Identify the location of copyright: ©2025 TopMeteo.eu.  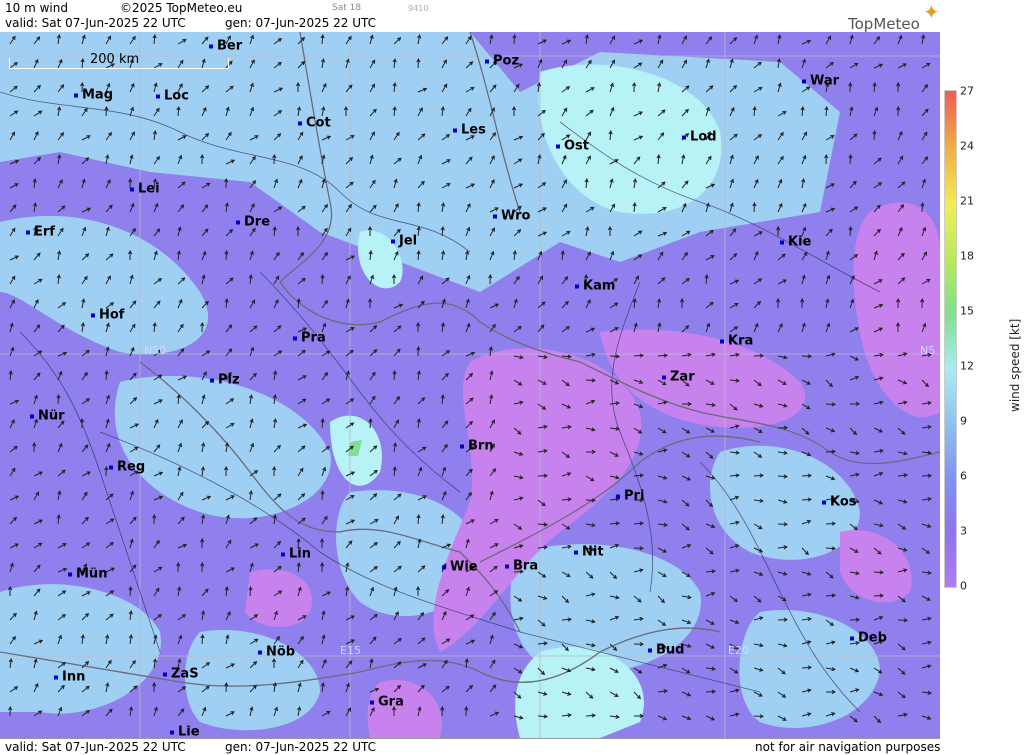
(181, 8).